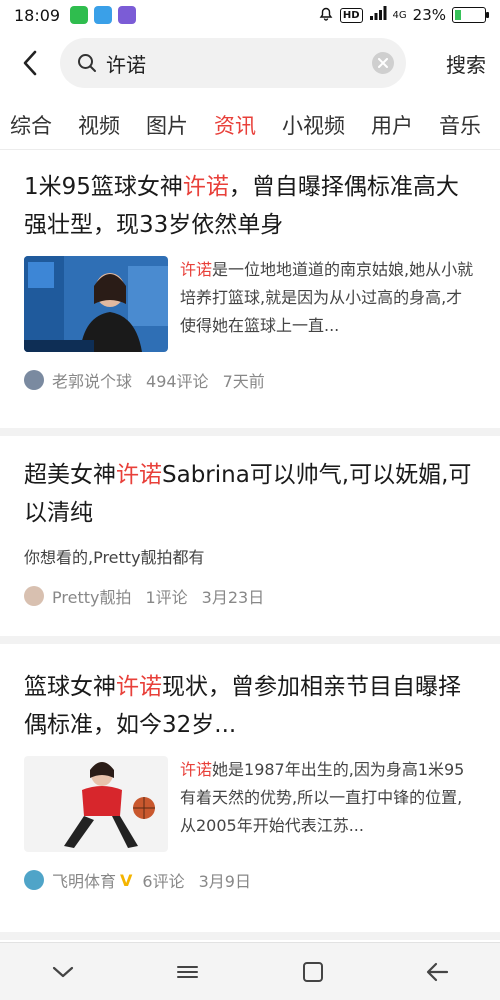  I want to click on recent-apps-button, so click(188, 972).